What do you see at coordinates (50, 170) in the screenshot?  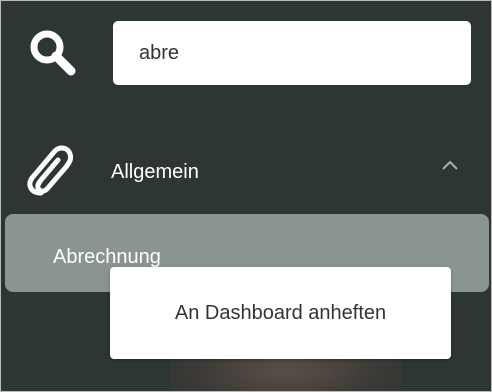 I see `paperclip-icon` at bounding box center [50, 170].